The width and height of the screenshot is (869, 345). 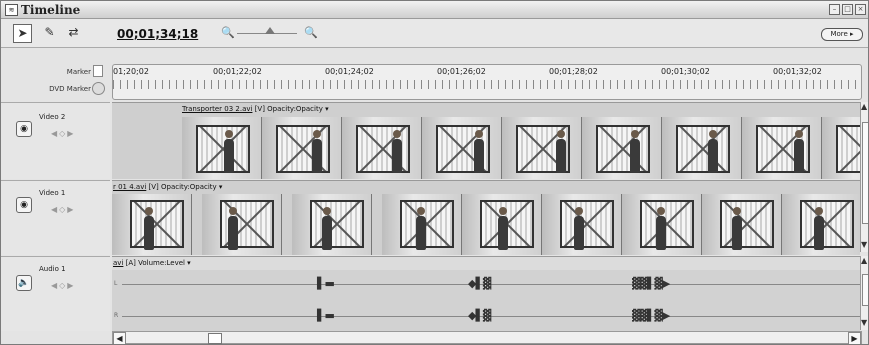 I want to click on track-name: Audio 1, so click(x=52, y=269).